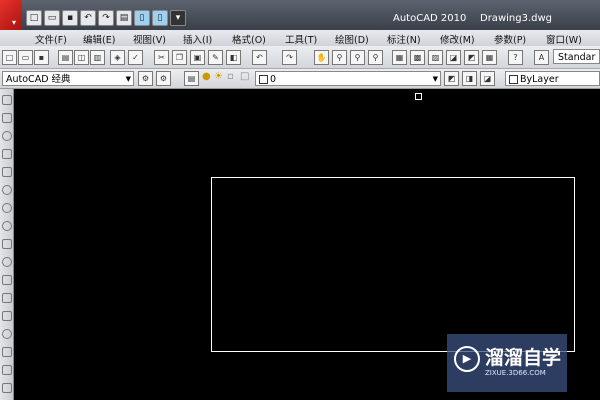 The image size is (600, 400). I want to click on menu-file: 文件(F), so click(51, 39).